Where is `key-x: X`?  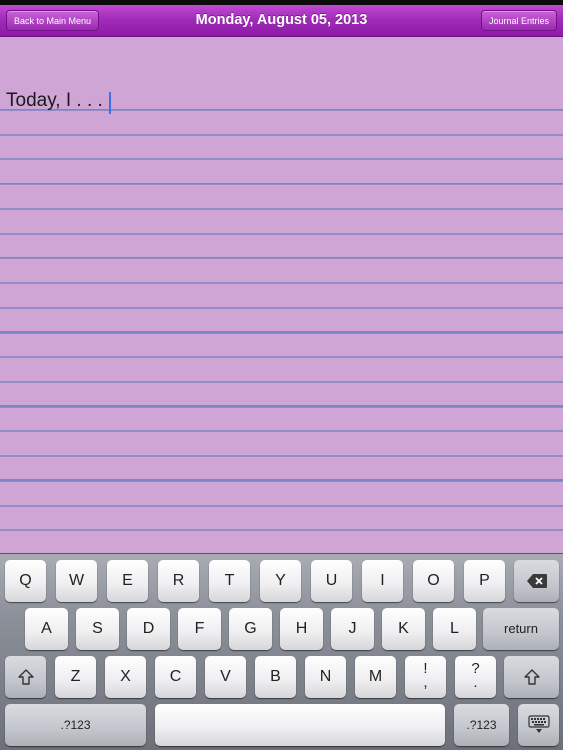
key-x: X is located at coordinates (125, 677).